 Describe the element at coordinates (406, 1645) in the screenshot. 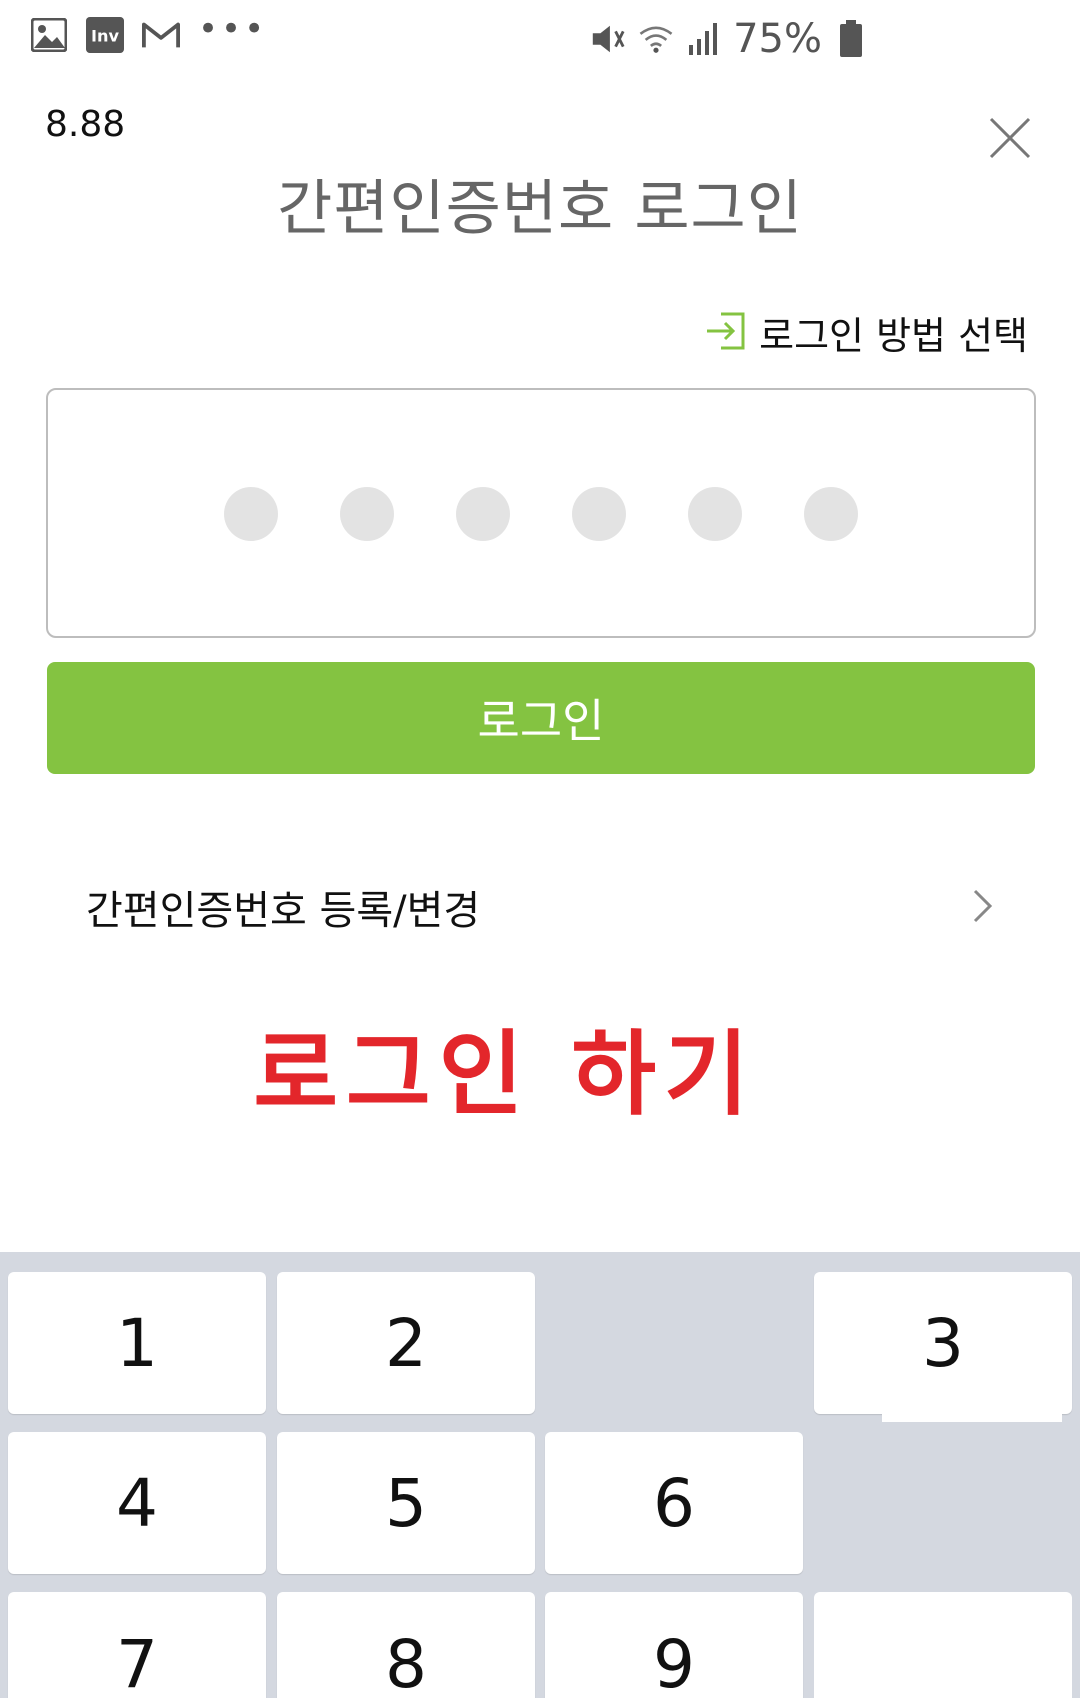

I see `key-8: 8` at that location.